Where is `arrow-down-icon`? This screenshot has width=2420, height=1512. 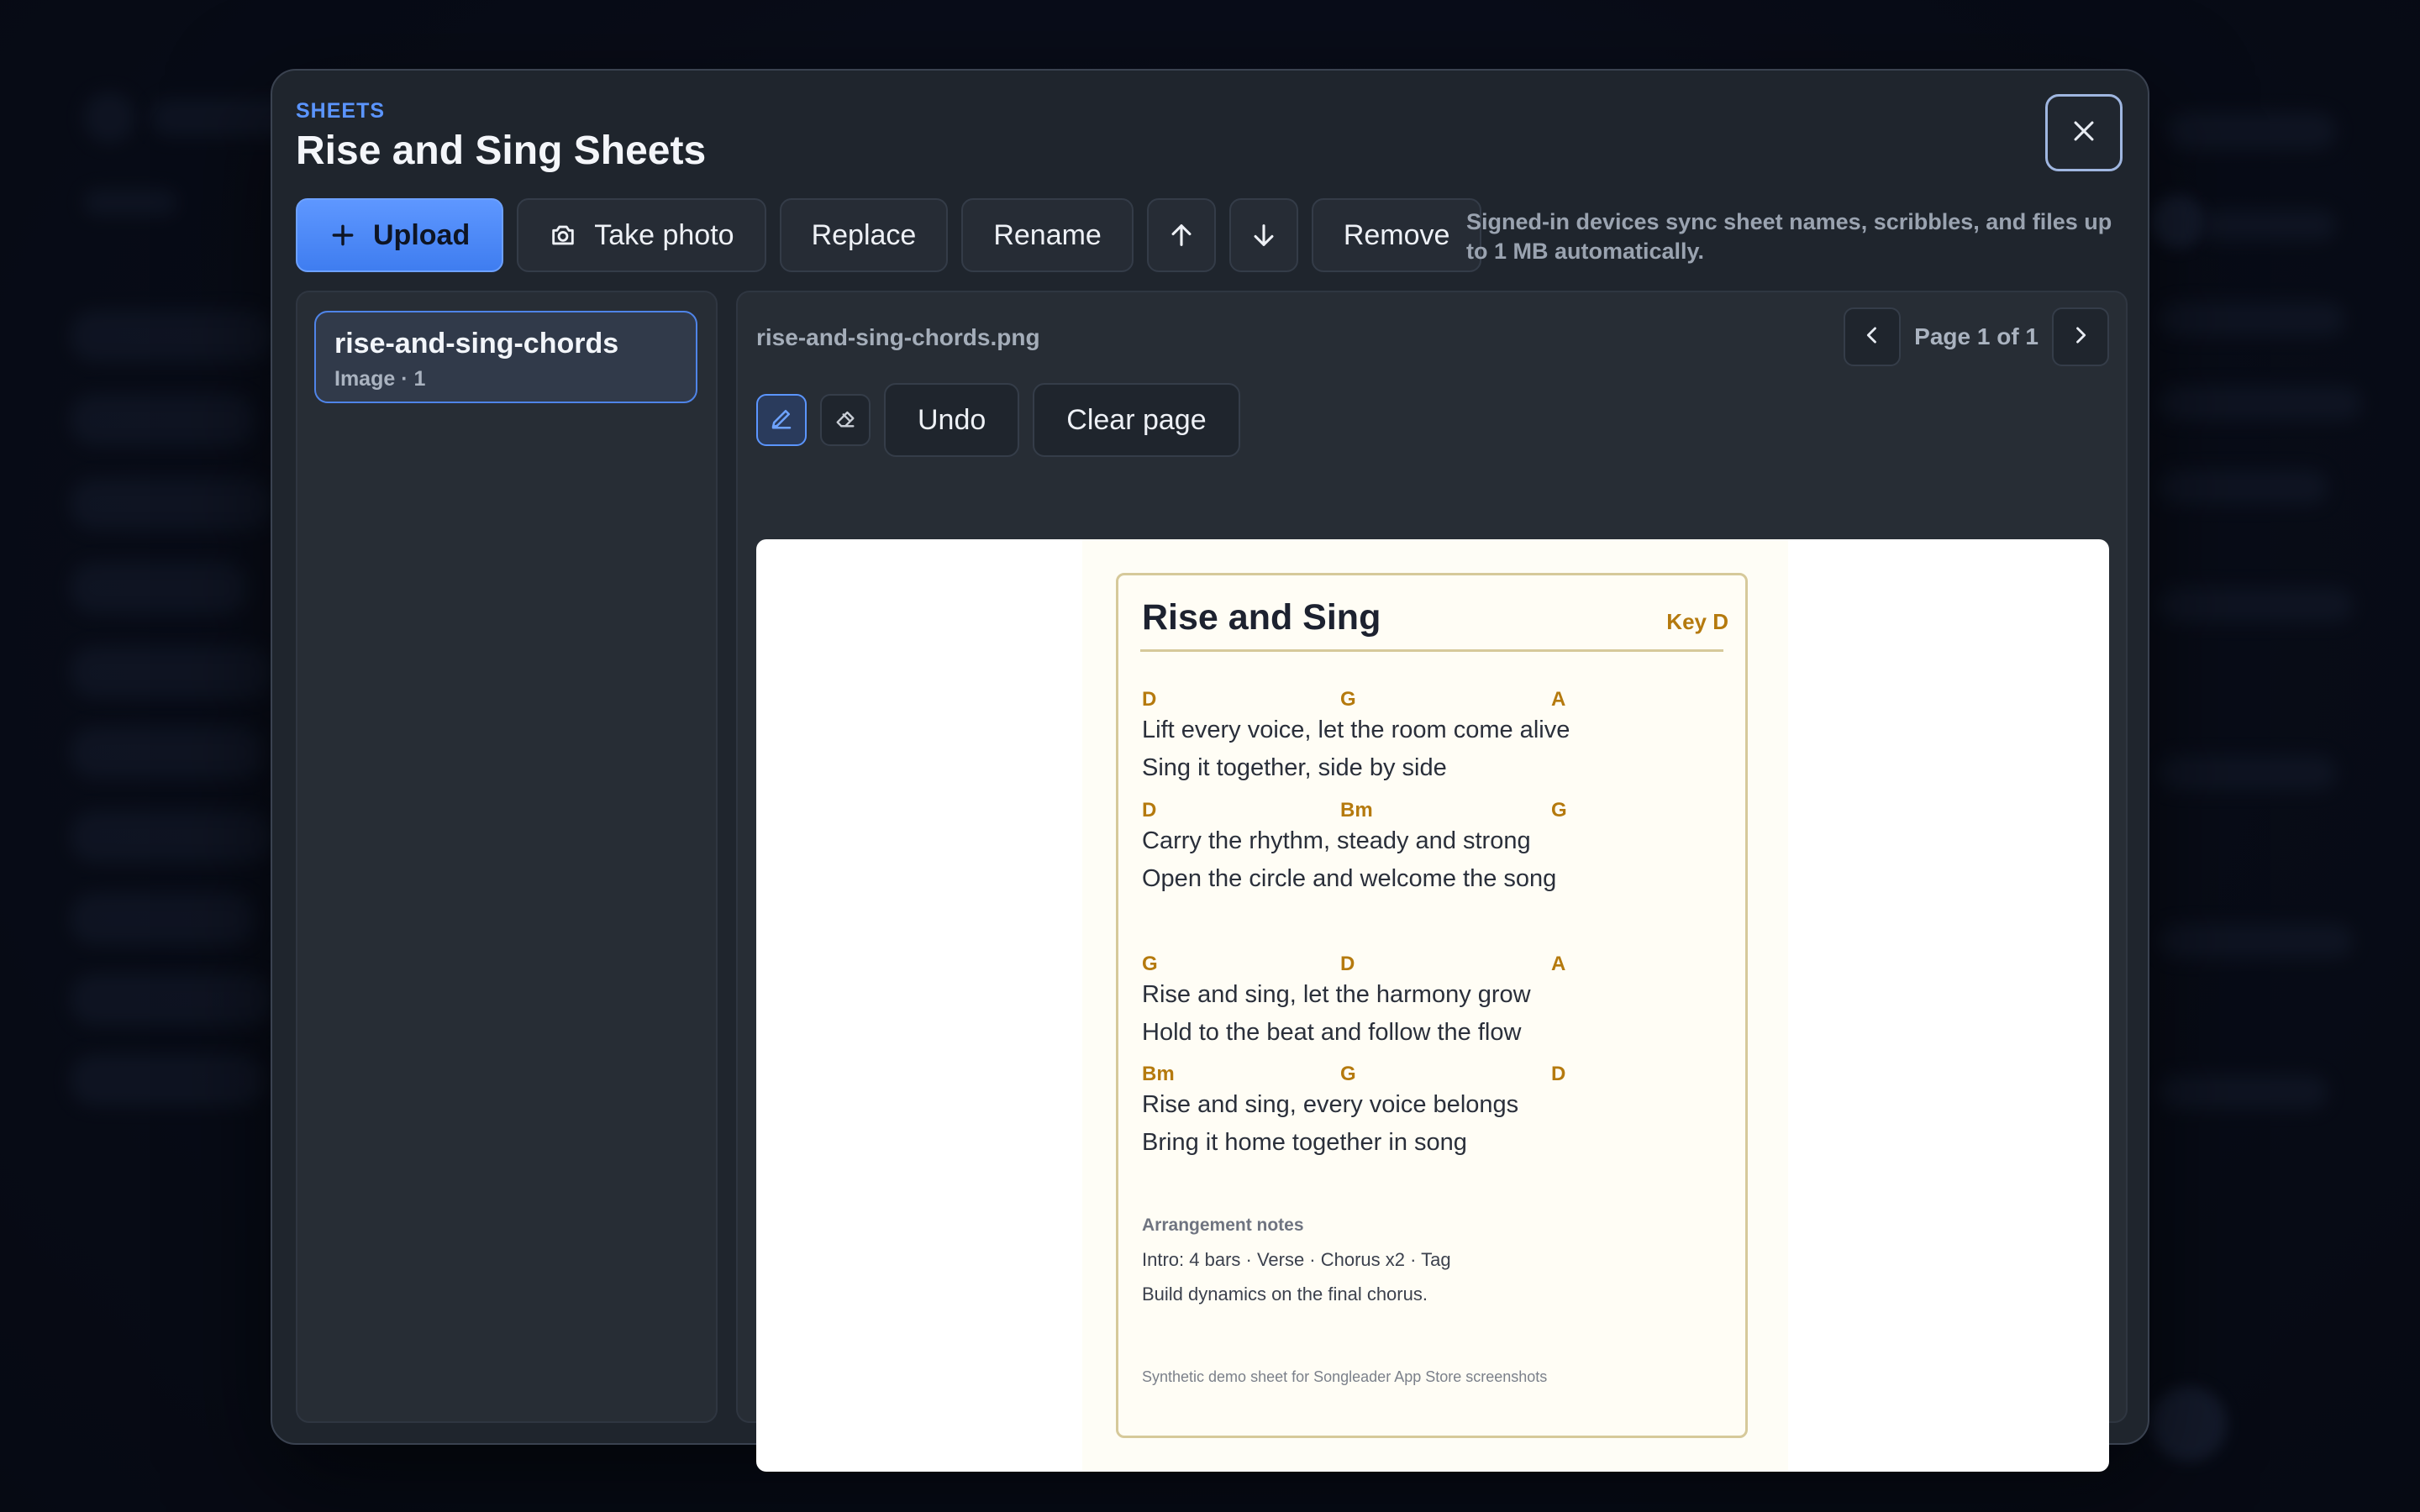
arrow-down-icon is located at coordinates (1263, 235).